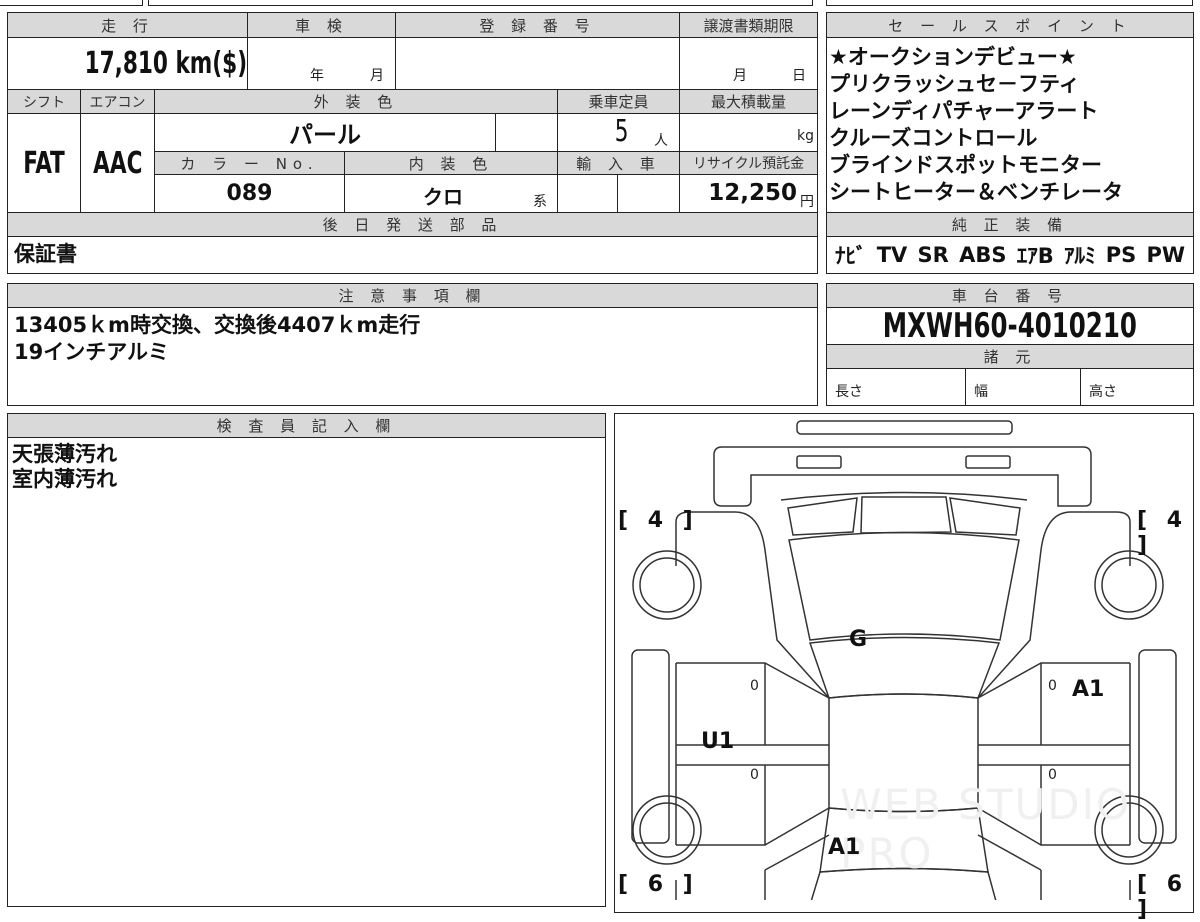 This screenshot has height=922, width=1200. What do you see at coordinates (904, 513) in the screenshot?
I see `rear-glass` at bounding box center [904, 513].